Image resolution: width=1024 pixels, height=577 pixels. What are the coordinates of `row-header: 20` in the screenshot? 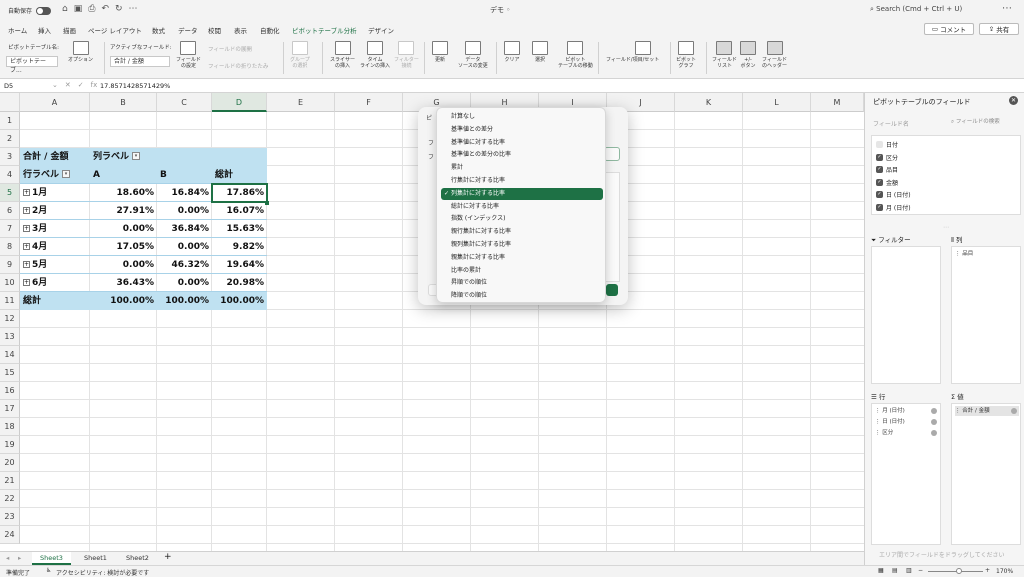 It's located at (10, 463).